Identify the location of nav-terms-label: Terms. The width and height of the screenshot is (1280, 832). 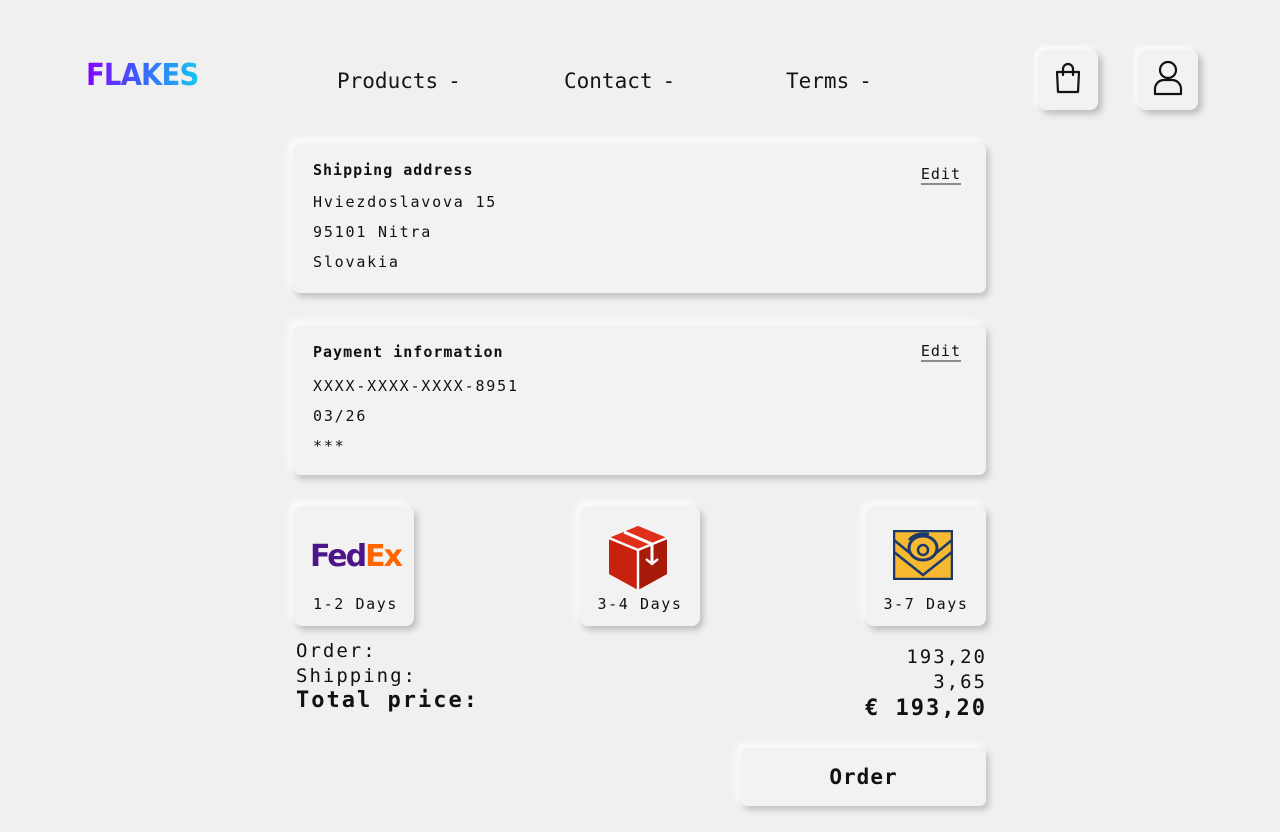
(818, 81).